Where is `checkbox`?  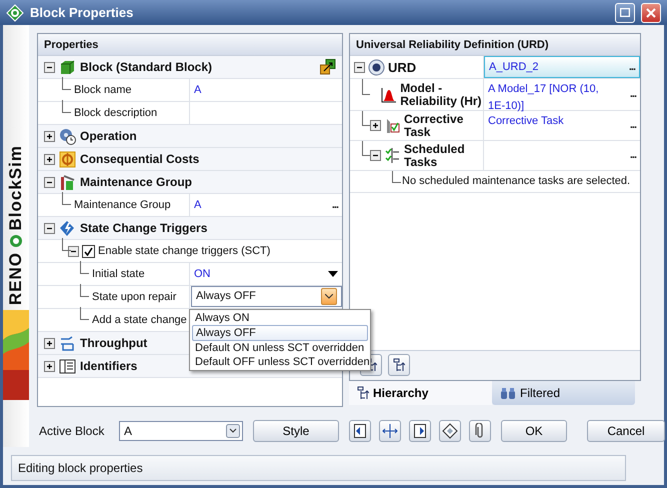
checkbox is located at coordinates (88, 251).